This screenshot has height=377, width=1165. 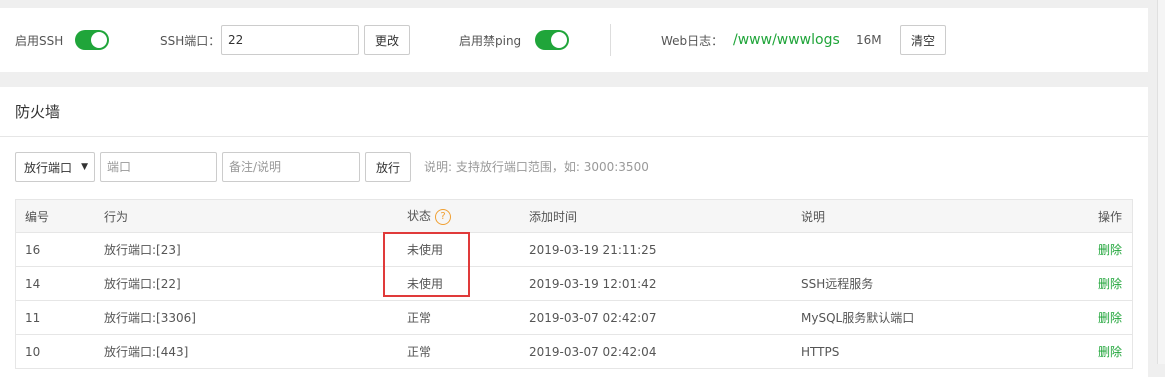 I want to click on table-header-row: 编号 行为 状态? 添加时间 说明 操作, so click(x=574, y=216).